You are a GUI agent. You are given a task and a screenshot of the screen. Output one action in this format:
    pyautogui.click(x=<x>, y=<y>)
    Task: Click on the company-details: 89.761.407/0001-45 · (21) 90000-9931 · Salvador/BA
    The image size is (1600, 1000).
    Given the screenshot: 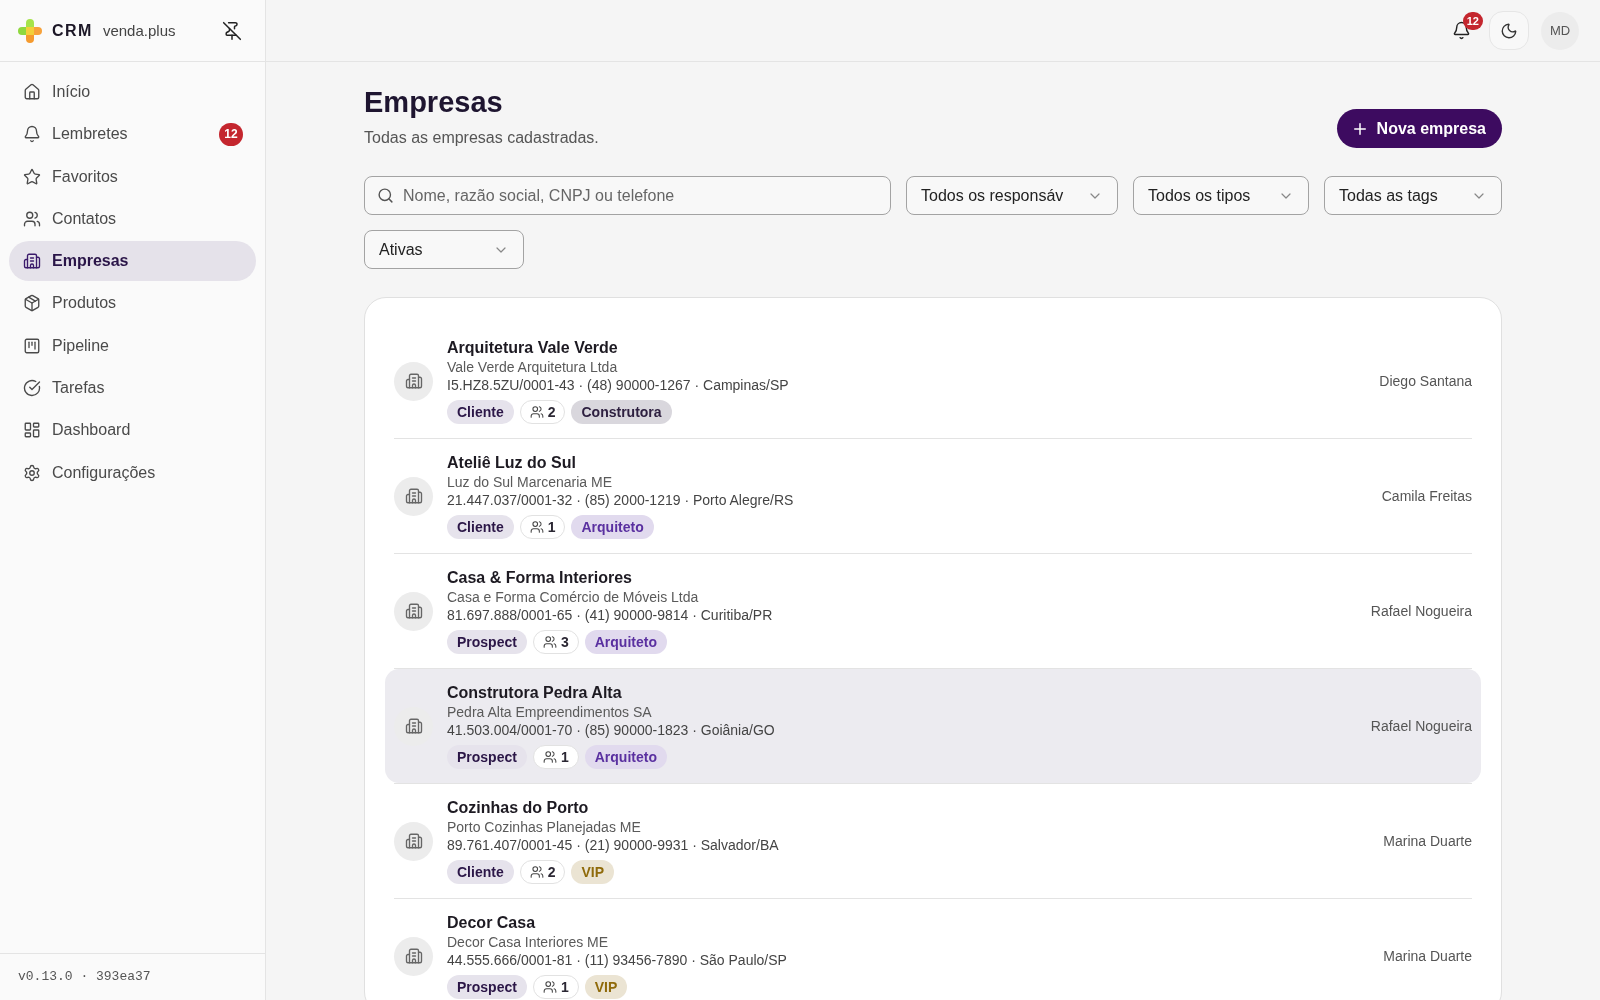 What is the action you would take?
    pyautogui.click(x=613, y=845)
    